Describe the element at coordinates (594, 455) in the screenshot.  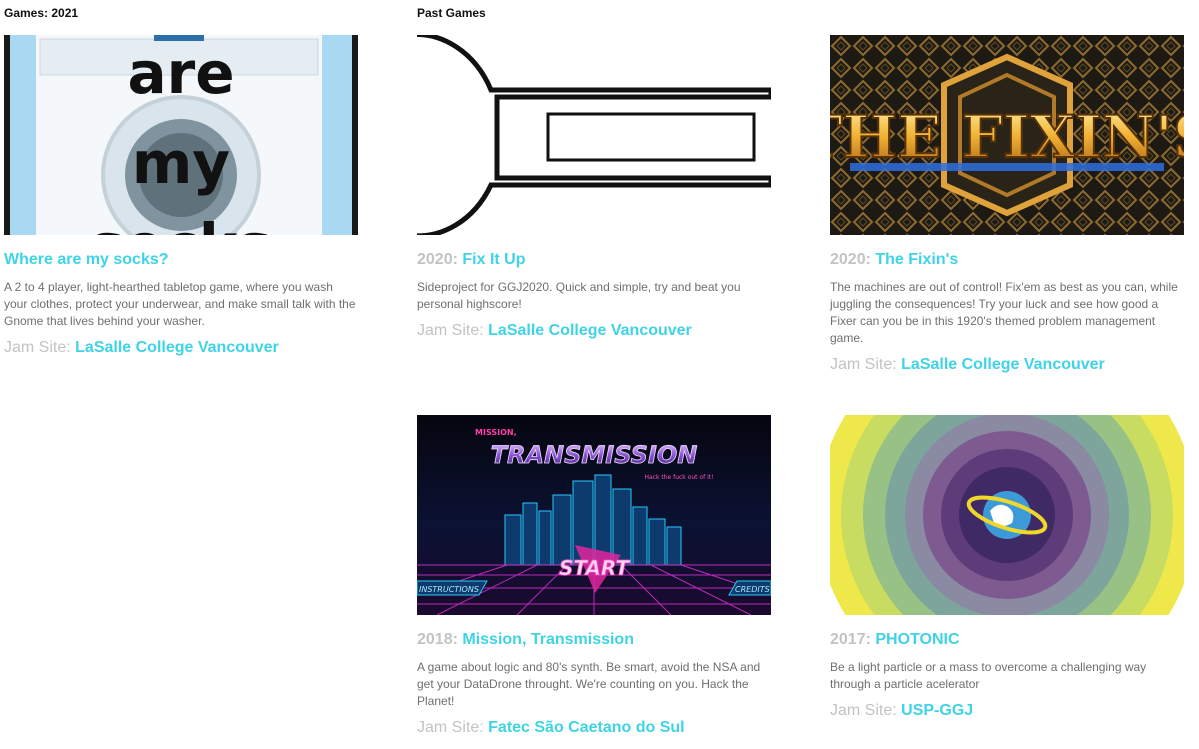
I see `mission-thumb-big-title: TRANSMISSION` at that location.